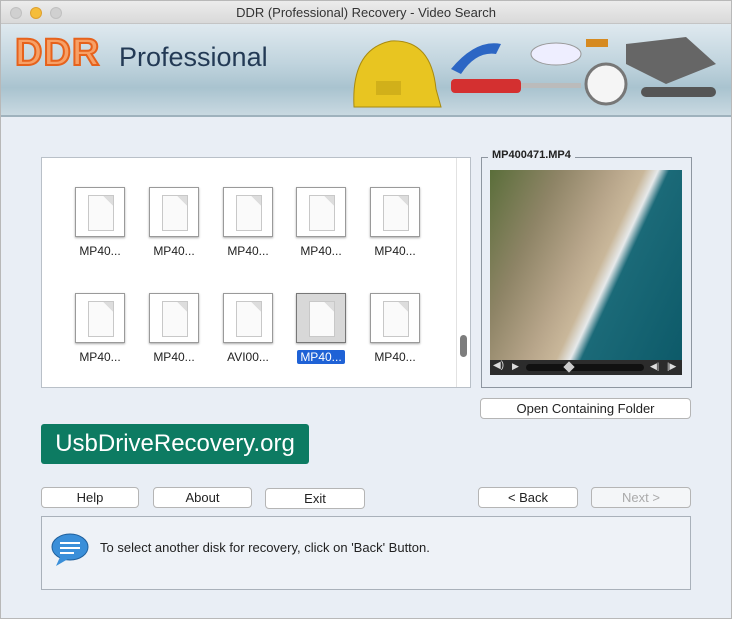  What do you see at coordinates (641, 497) in the screenshot?
I see `next-button: Next >` at bounding box center [641, 497].